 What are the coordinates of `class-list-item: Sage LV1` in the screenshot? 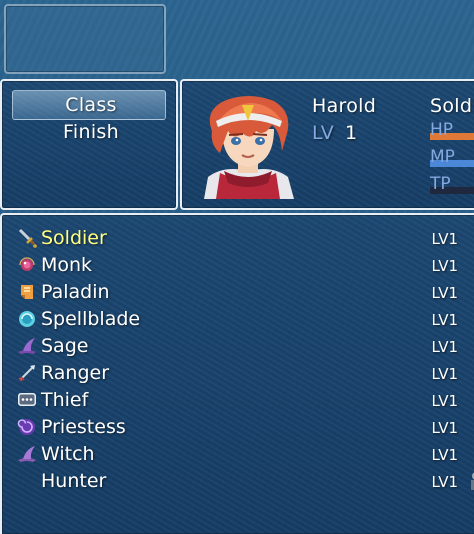 It's located at (239, 346).